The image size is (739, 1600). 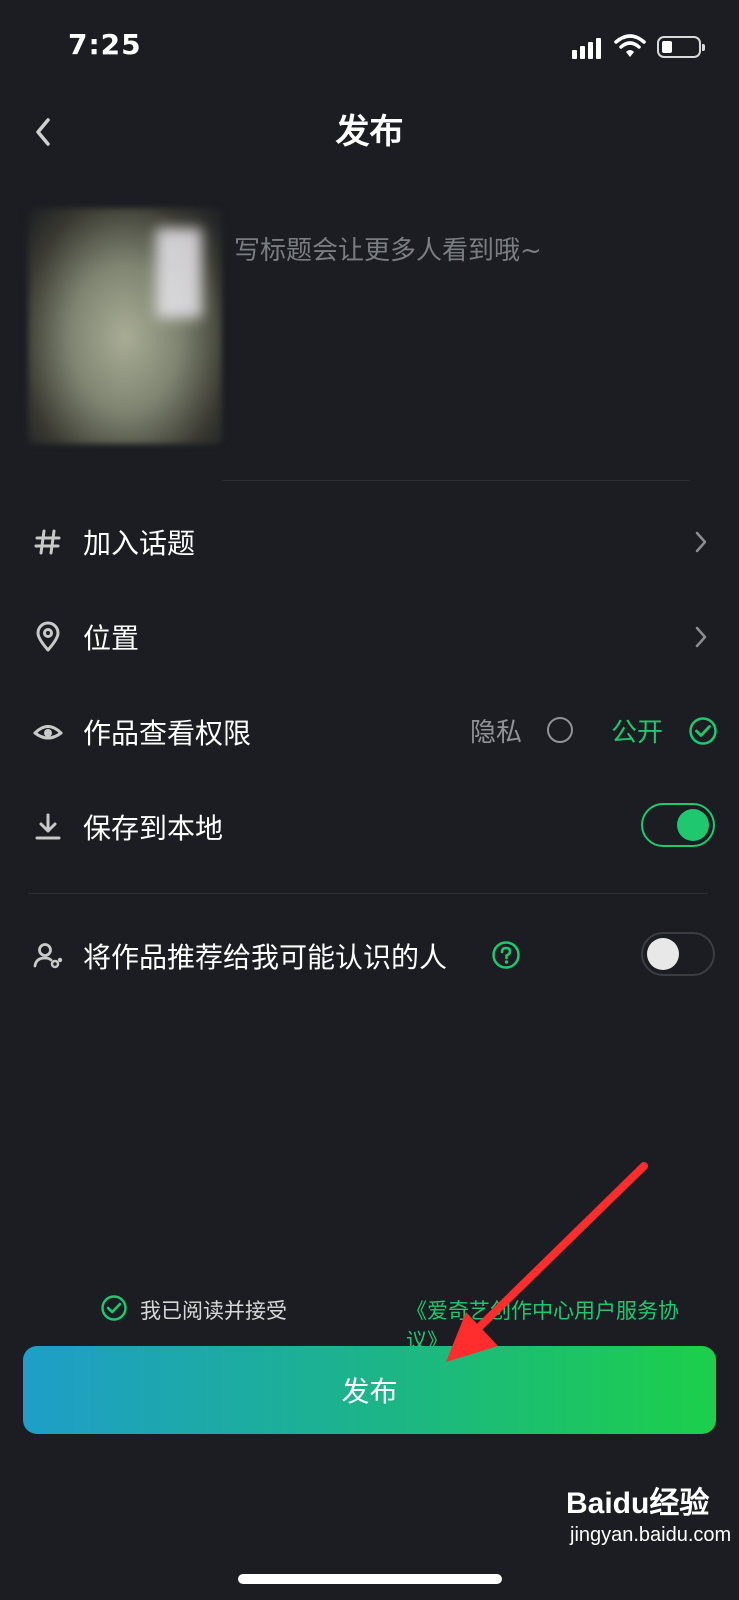 What do you see at coordinates (678, 954) in the screenshot?
I see `recommend-toggle` at bounding box center [678, 954].